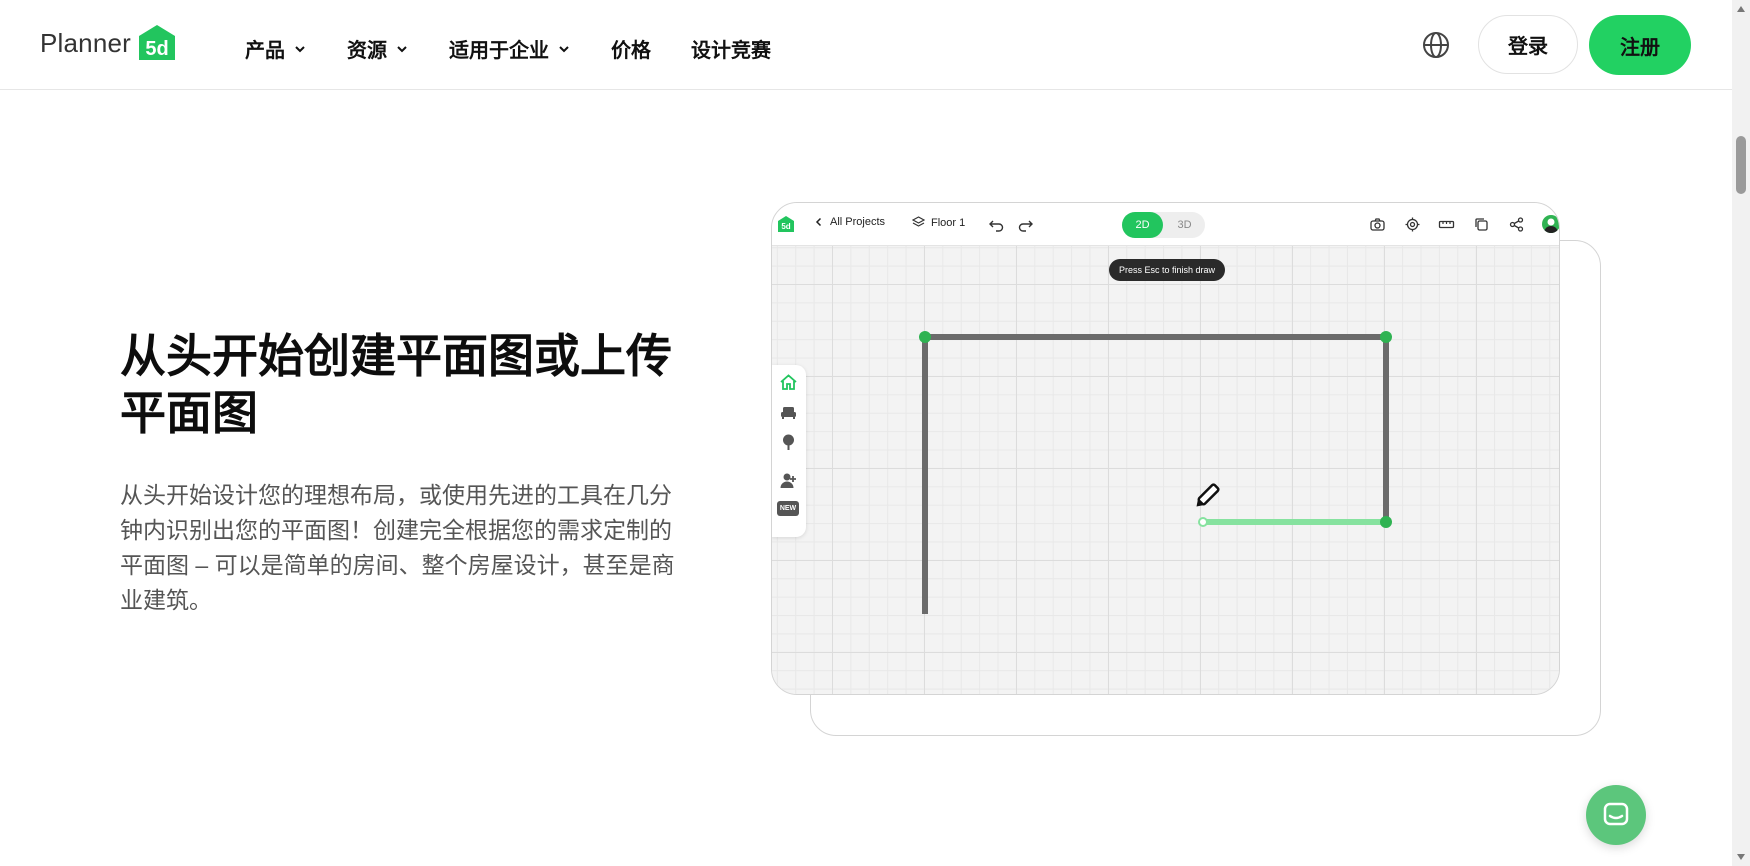 The height and width of the screenshot is (866, 1750). I want to click on chat-launcher-button, so click(1616, 815).